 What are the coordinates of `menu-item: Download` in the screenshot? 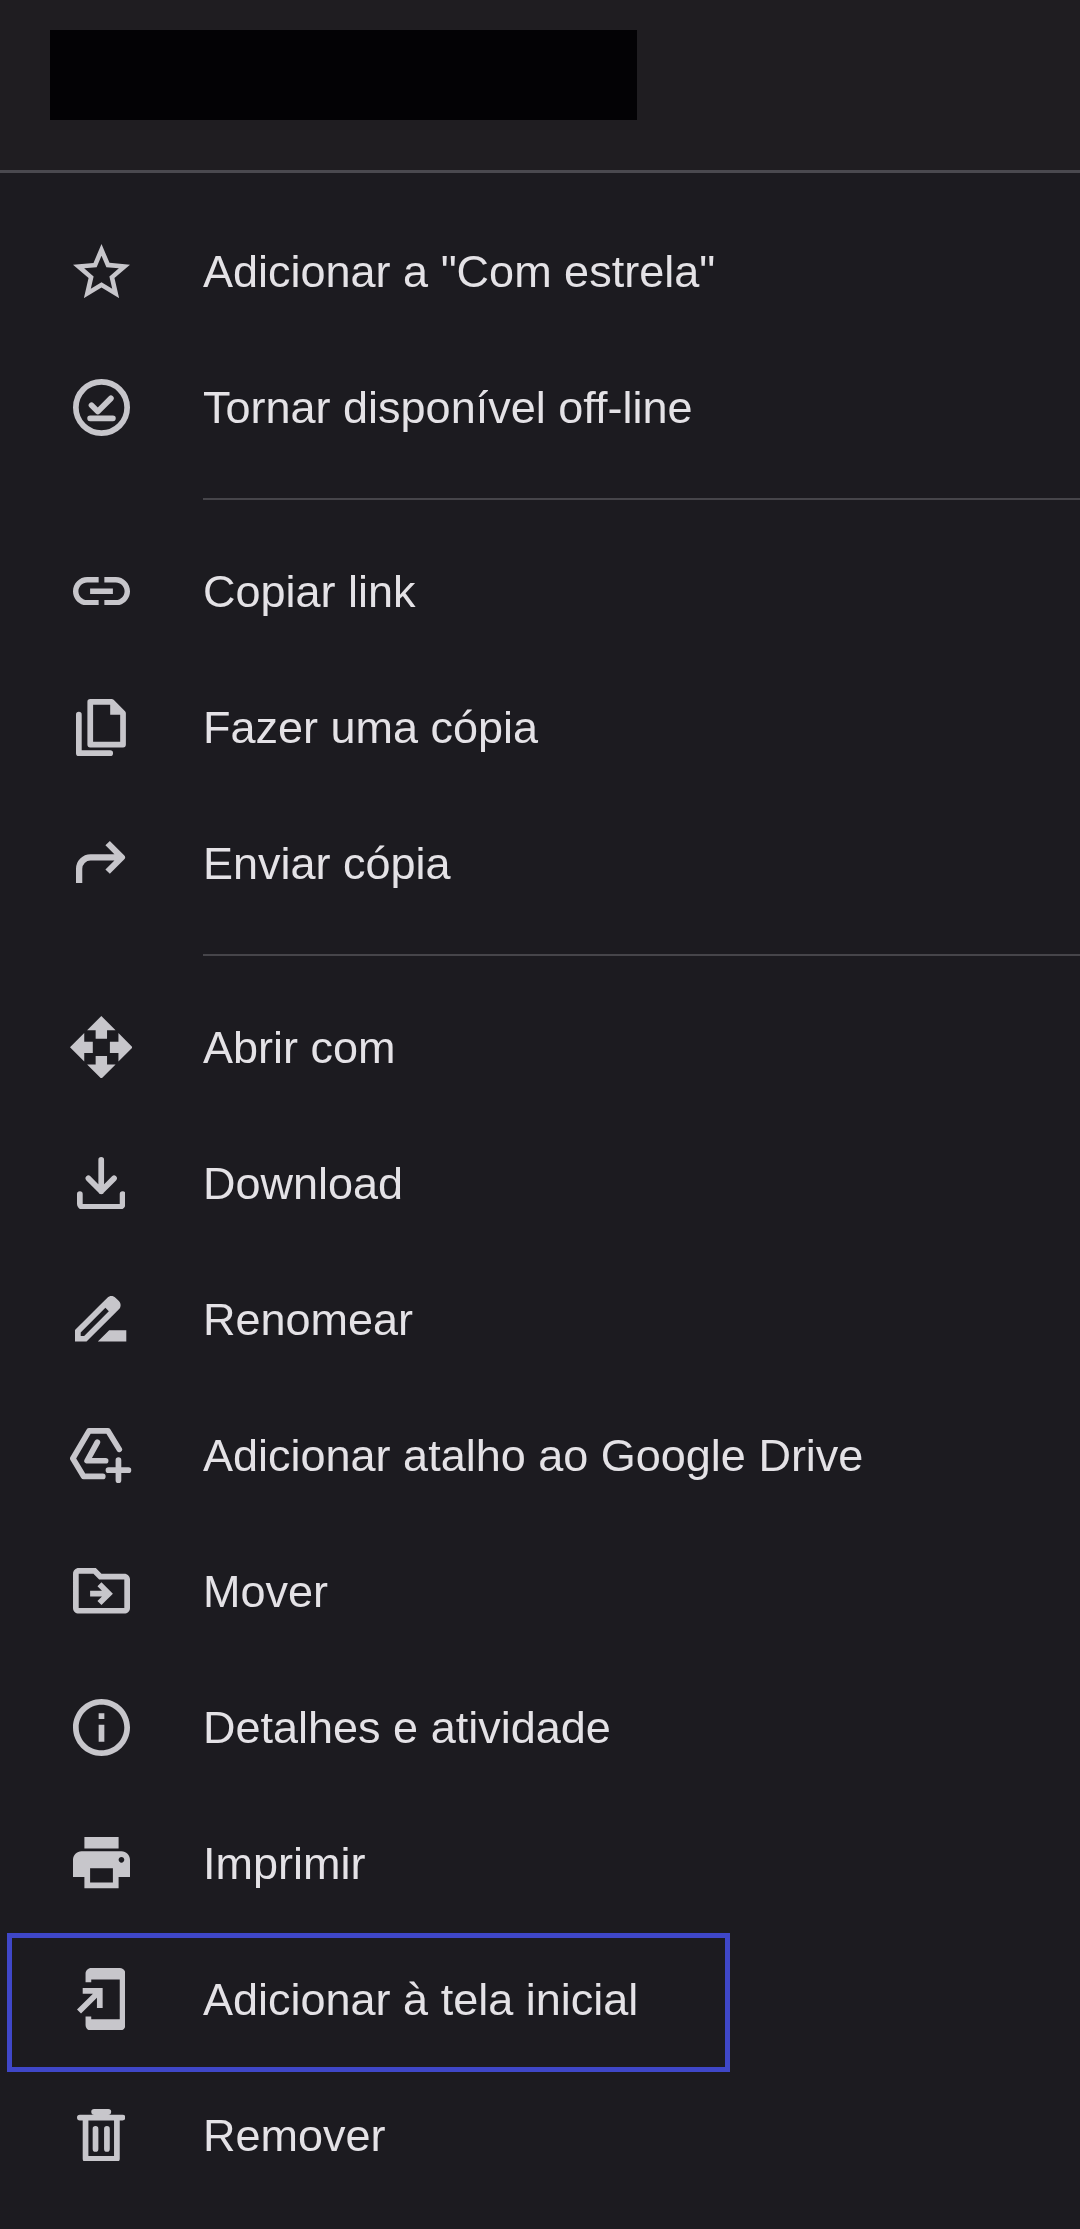 It's located at (540, 1183).